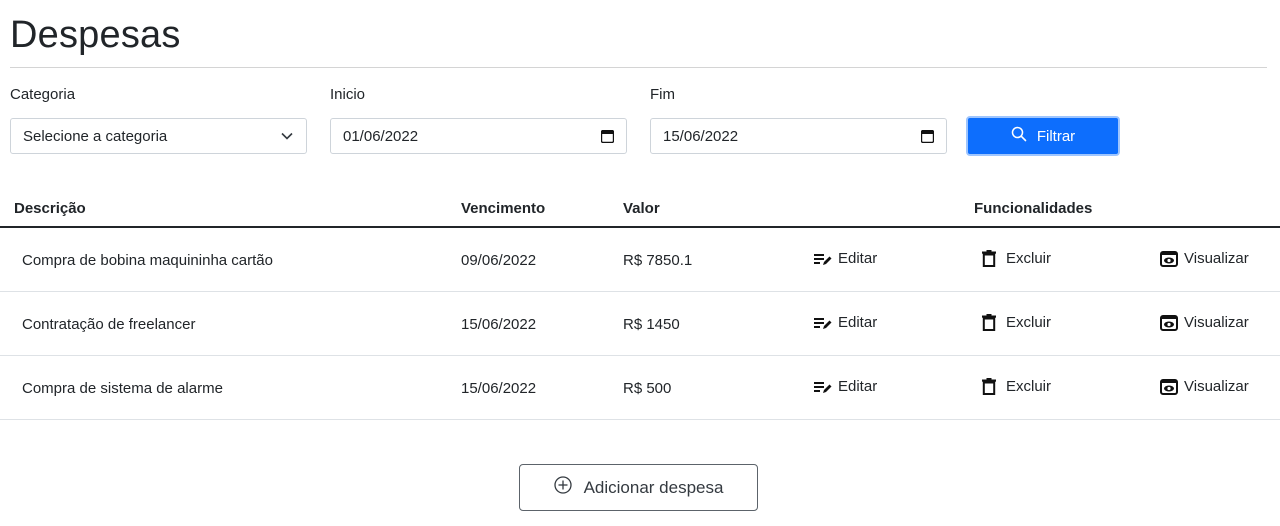 The width and height of the screenshot is (1280, 526). I want to click on search-icon, so click(1019, 136).